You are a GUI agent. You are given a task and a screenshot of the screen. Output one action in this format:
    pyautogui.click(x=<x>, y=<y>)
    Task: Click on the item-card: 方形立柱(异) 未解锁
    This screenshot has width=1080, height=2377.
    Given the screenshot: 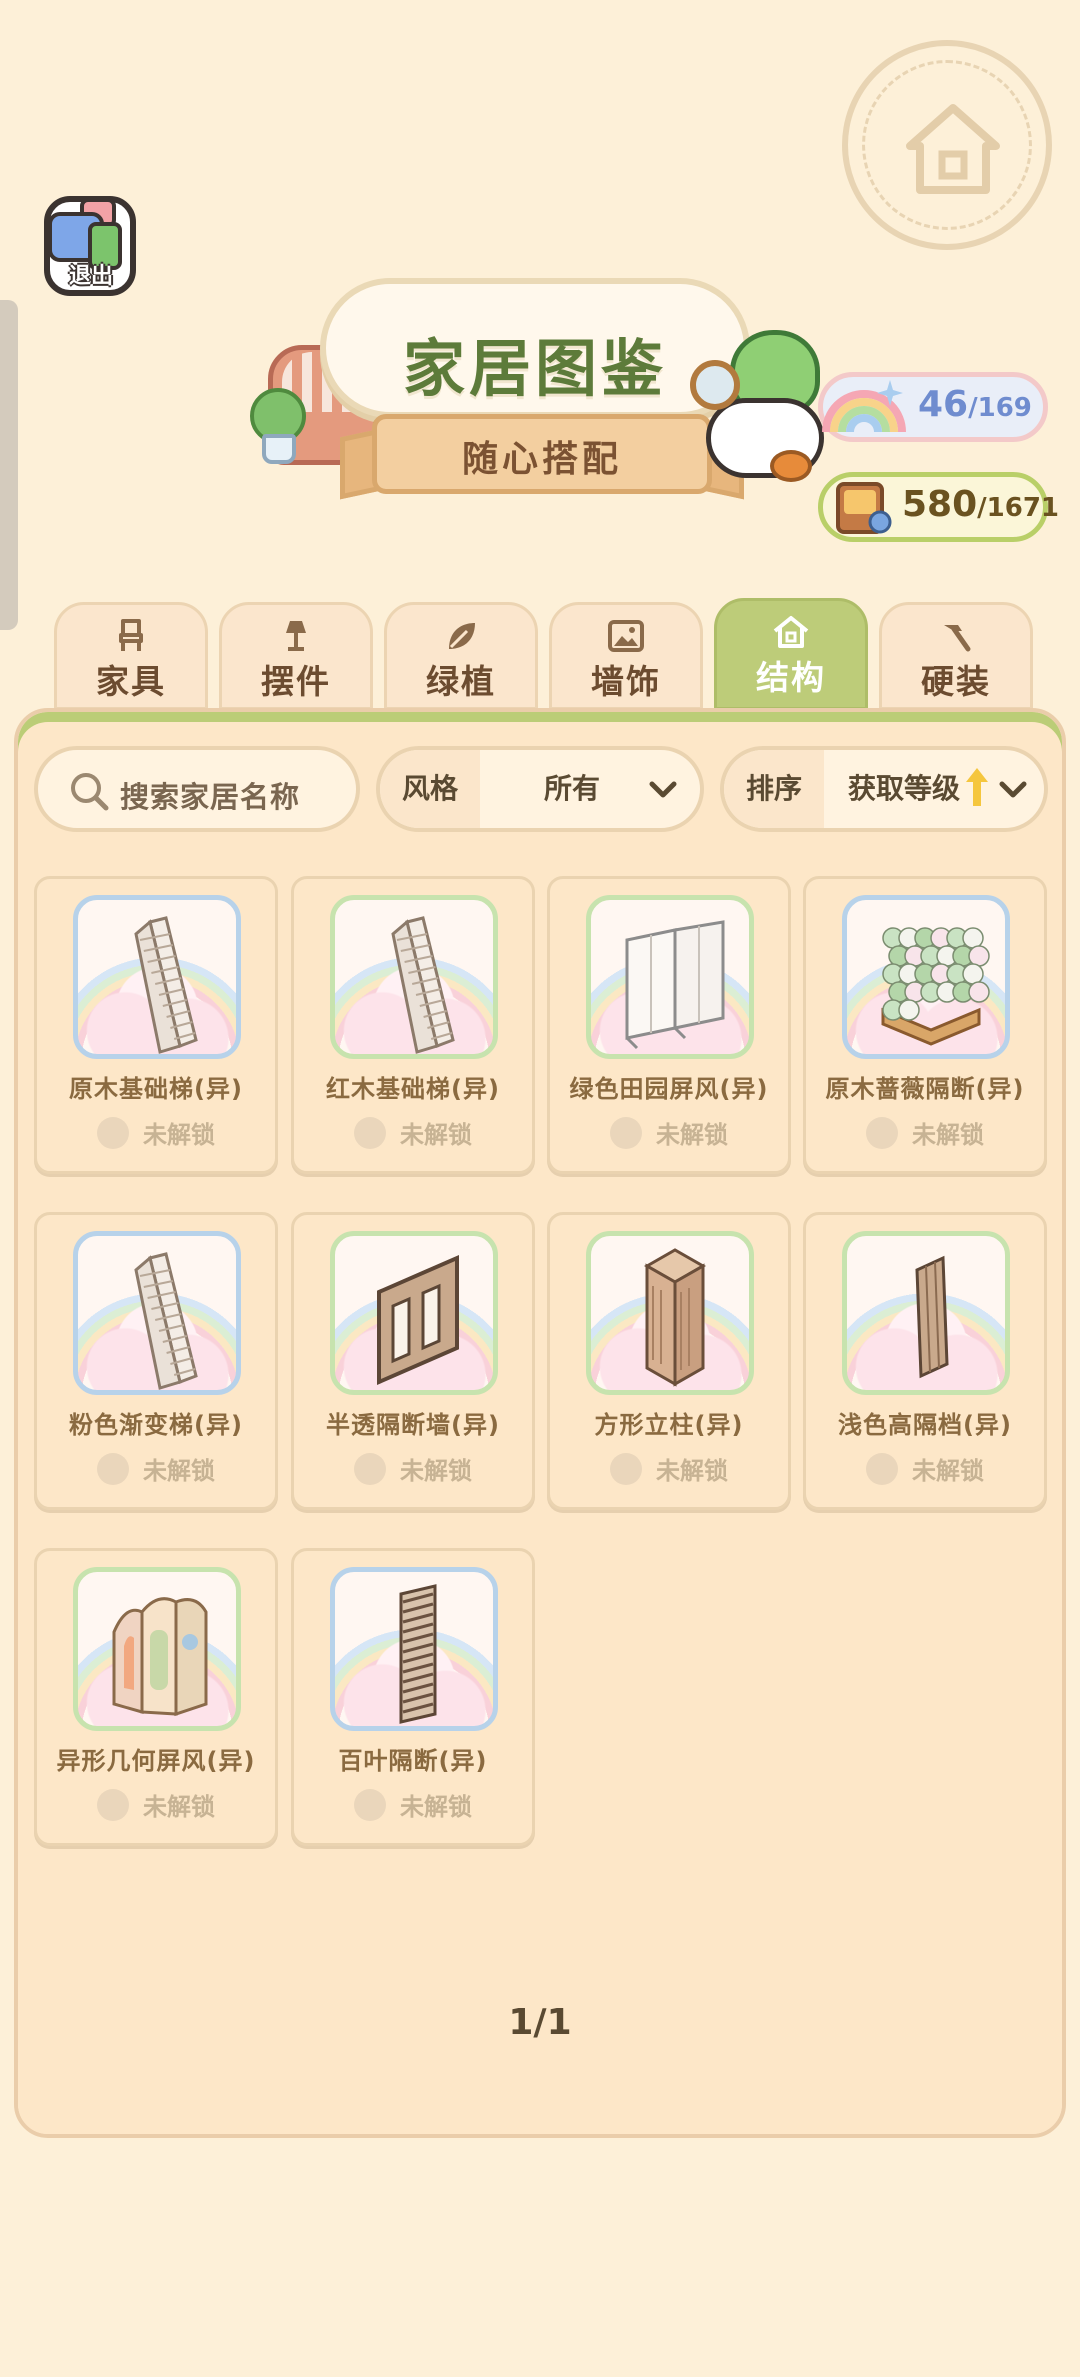 What is the action you would take?
    pyautogui.click(x=669, y=1361)
    